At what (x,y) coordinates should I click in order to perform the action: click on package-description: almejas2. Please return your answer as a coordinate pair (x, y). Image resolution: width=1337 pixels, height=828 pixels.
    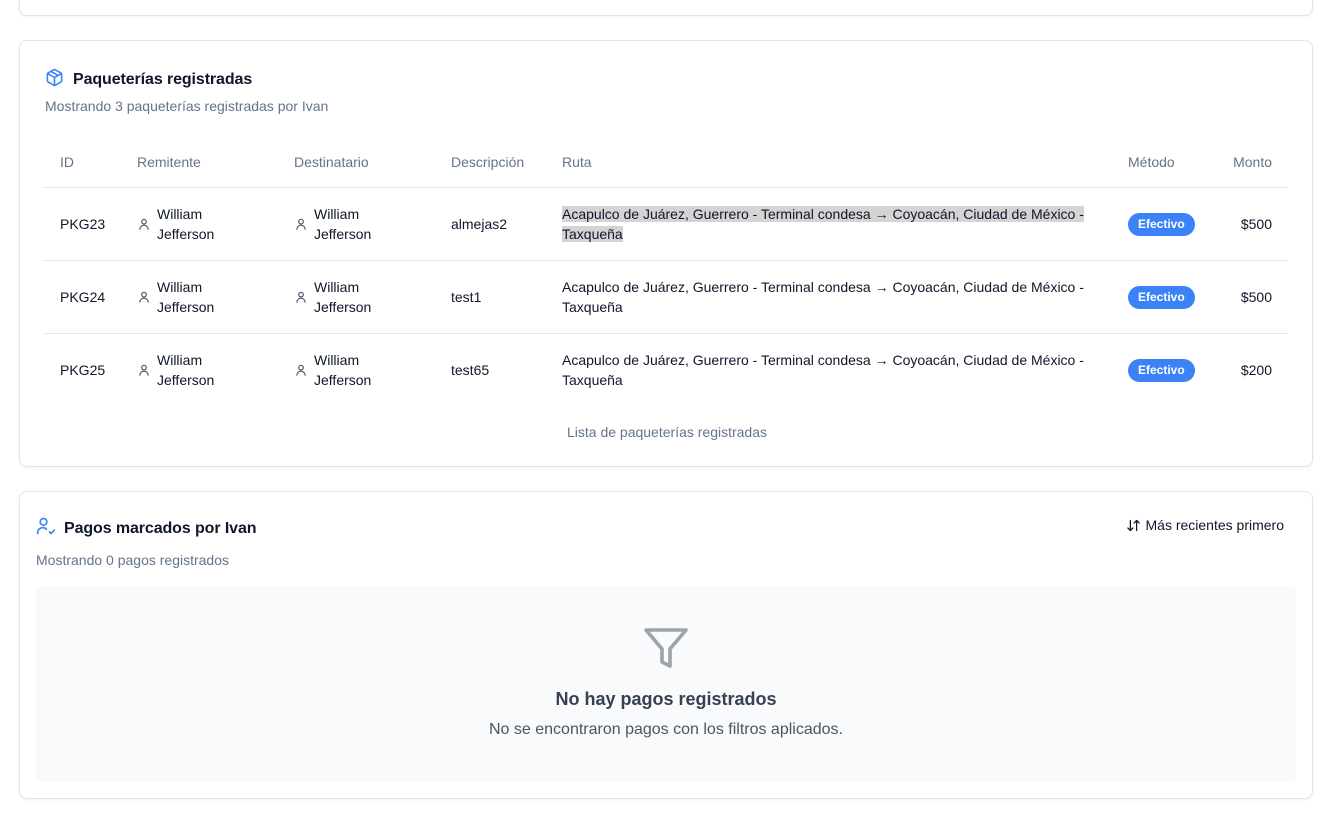
    Looking at the image, I should click on (479, 224).